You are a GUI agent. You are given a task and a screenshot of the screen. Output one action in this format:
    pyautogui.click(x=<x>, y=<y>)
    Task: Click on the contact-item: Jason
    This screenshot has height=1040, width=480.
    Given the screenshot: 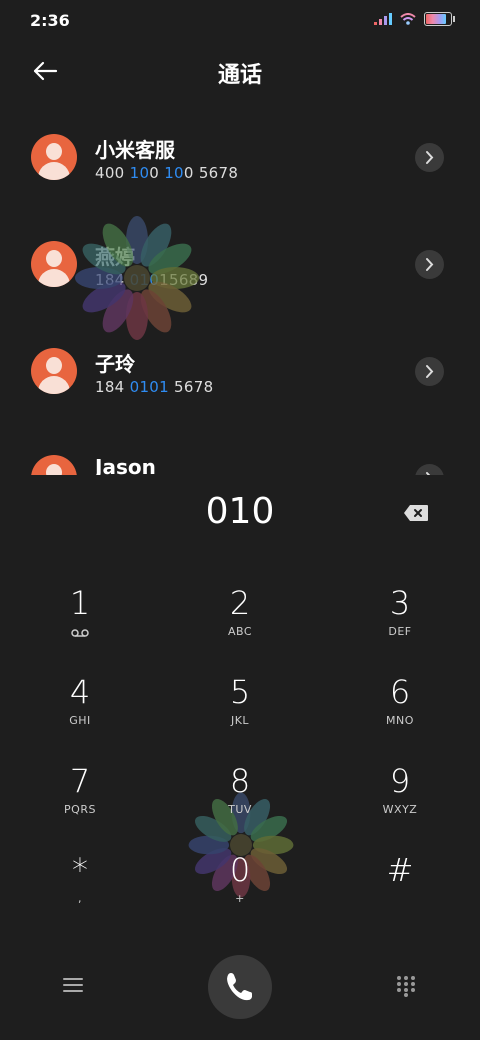 What is the action you would take?
    pyautogui.click(x=240, y=453)
    